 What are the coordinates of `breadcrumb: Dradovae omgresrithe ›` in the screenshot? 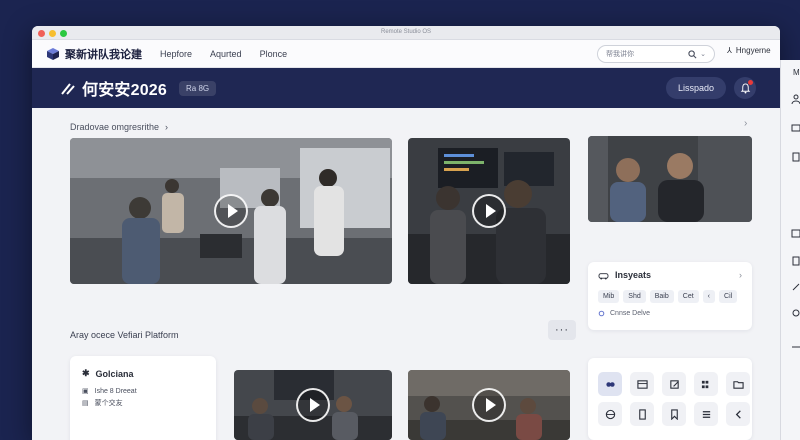 It's located at (119, 127).